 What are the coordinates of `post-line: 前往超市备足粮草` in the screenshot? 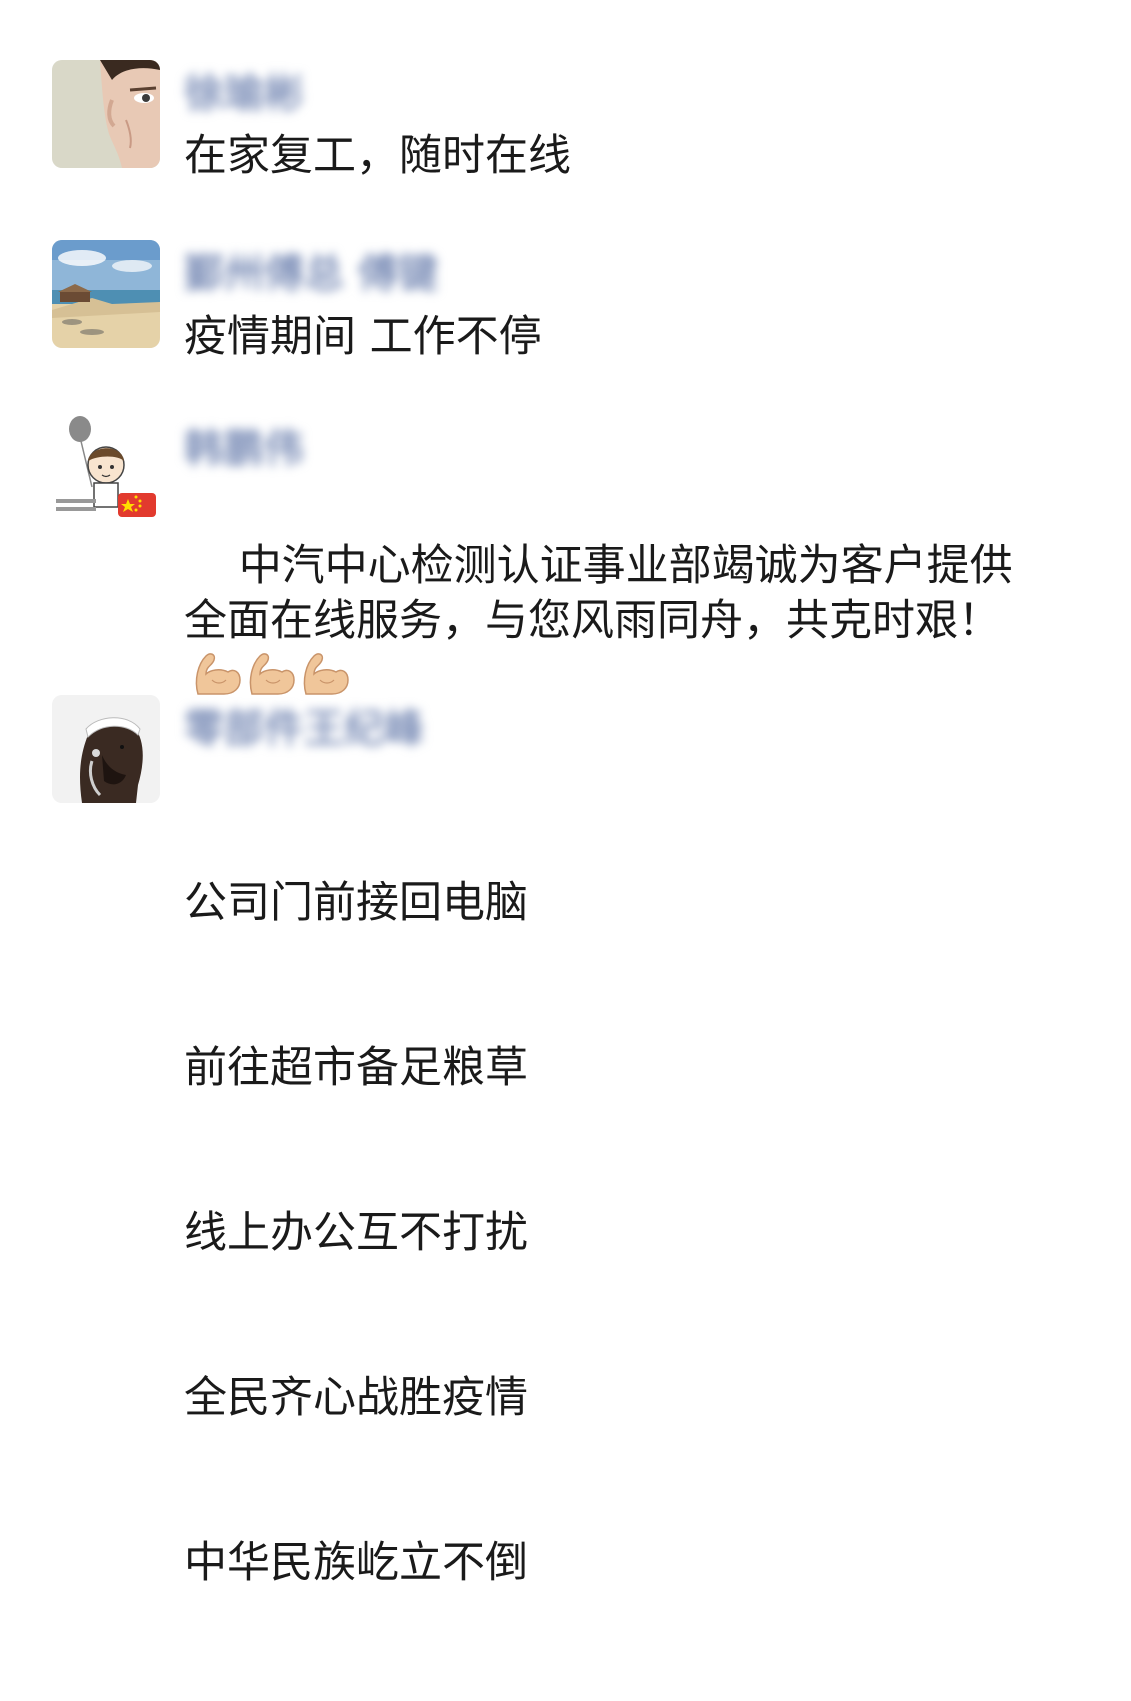 It's located at (356, 1068).